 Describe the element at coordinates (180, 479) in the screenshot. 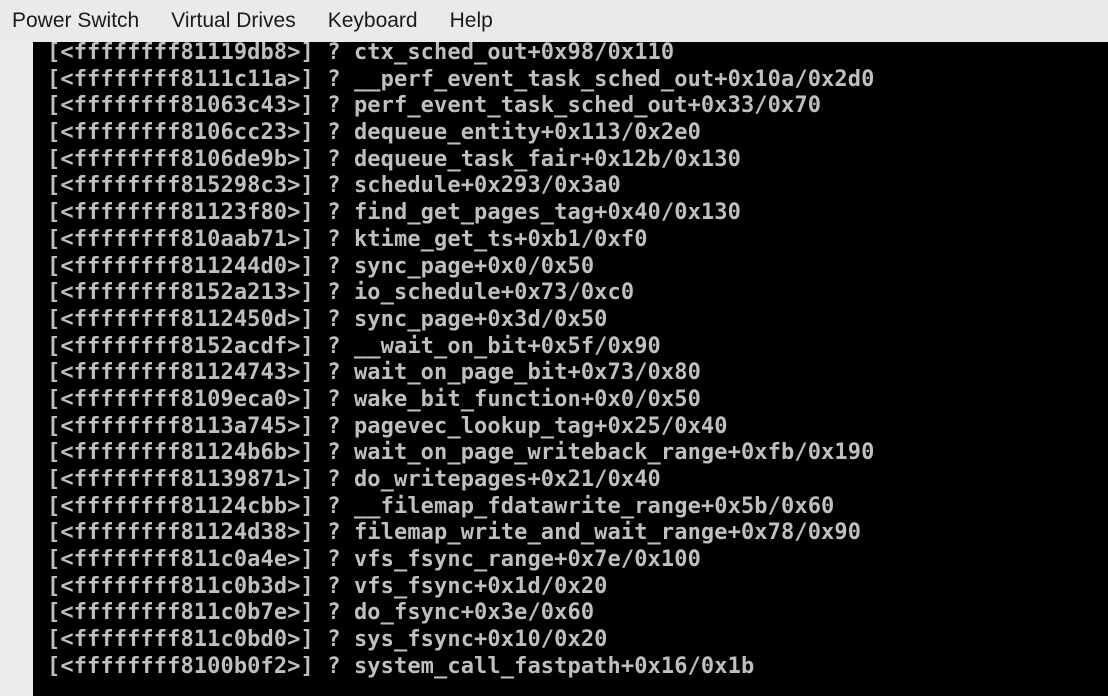

I see `stack-address: [<ffffffff81139871>]` at that location.